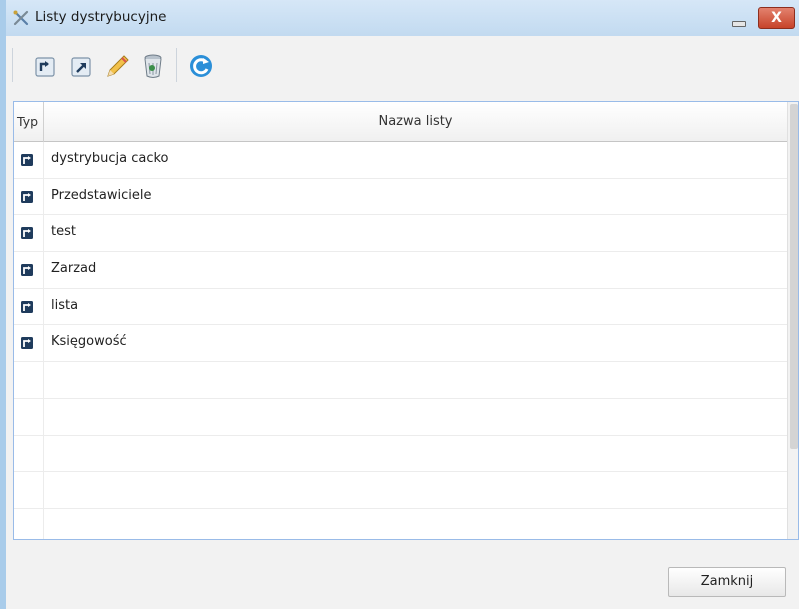  I want to click on close-button: Zamknij, so click(727, 582).